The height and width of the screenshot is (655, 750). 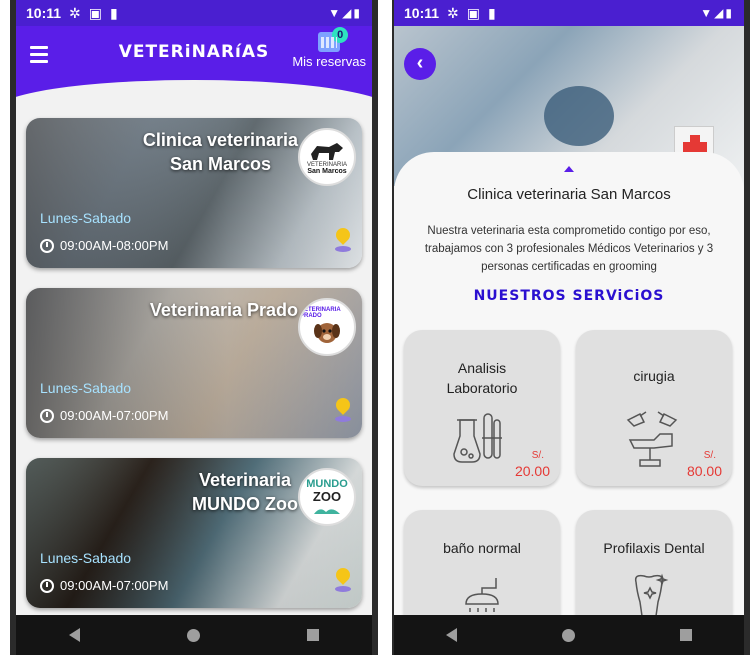 I want to click on header-wave, so click(x=194, y=93).